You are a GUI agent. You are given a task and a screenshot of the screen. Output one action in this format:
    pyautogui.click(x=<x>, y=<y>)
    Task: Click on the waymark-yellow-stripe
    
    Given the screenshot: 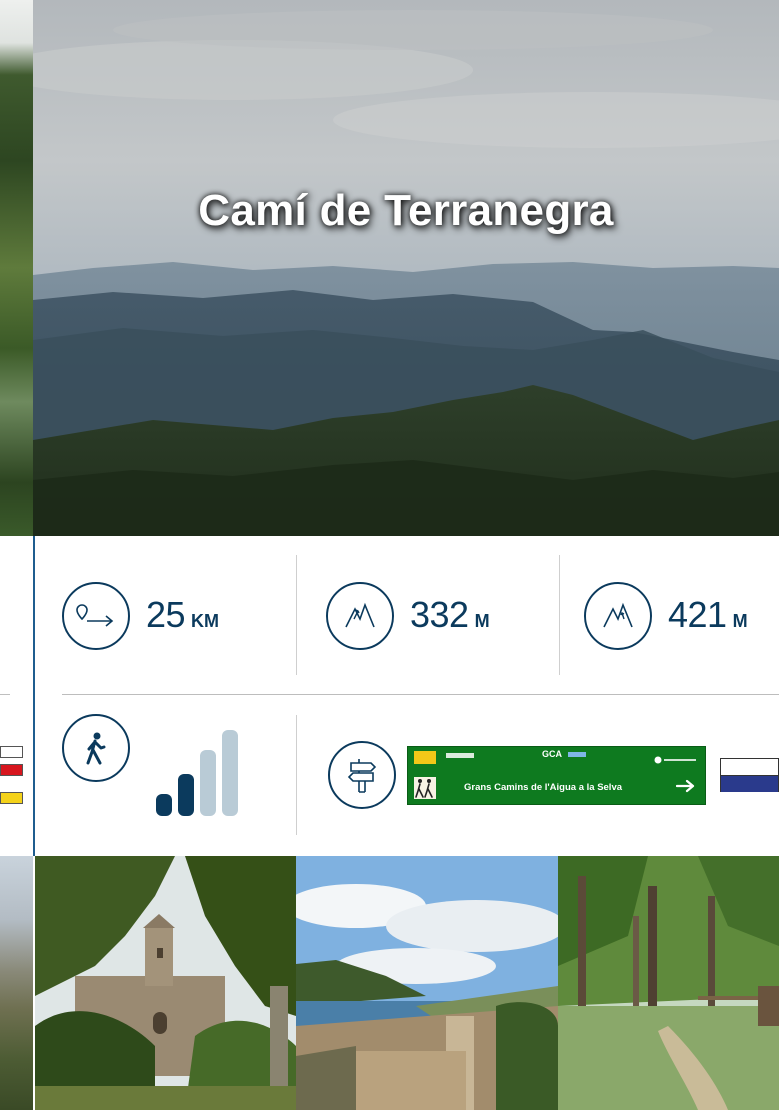 What is the action you would take?
    pyautogui.click(x=11, y=798)
    